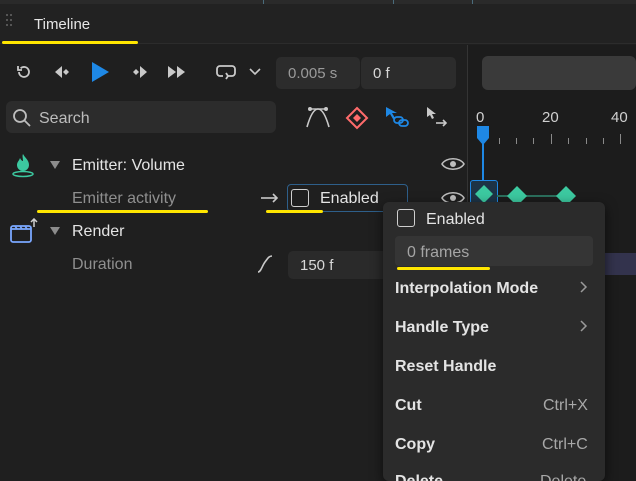 The height and width of the screenshot is (481, 636). What do you see at coordinates (483, 164) in the screenshot?
I see `playhead-line` at bounding box center [483, 164].